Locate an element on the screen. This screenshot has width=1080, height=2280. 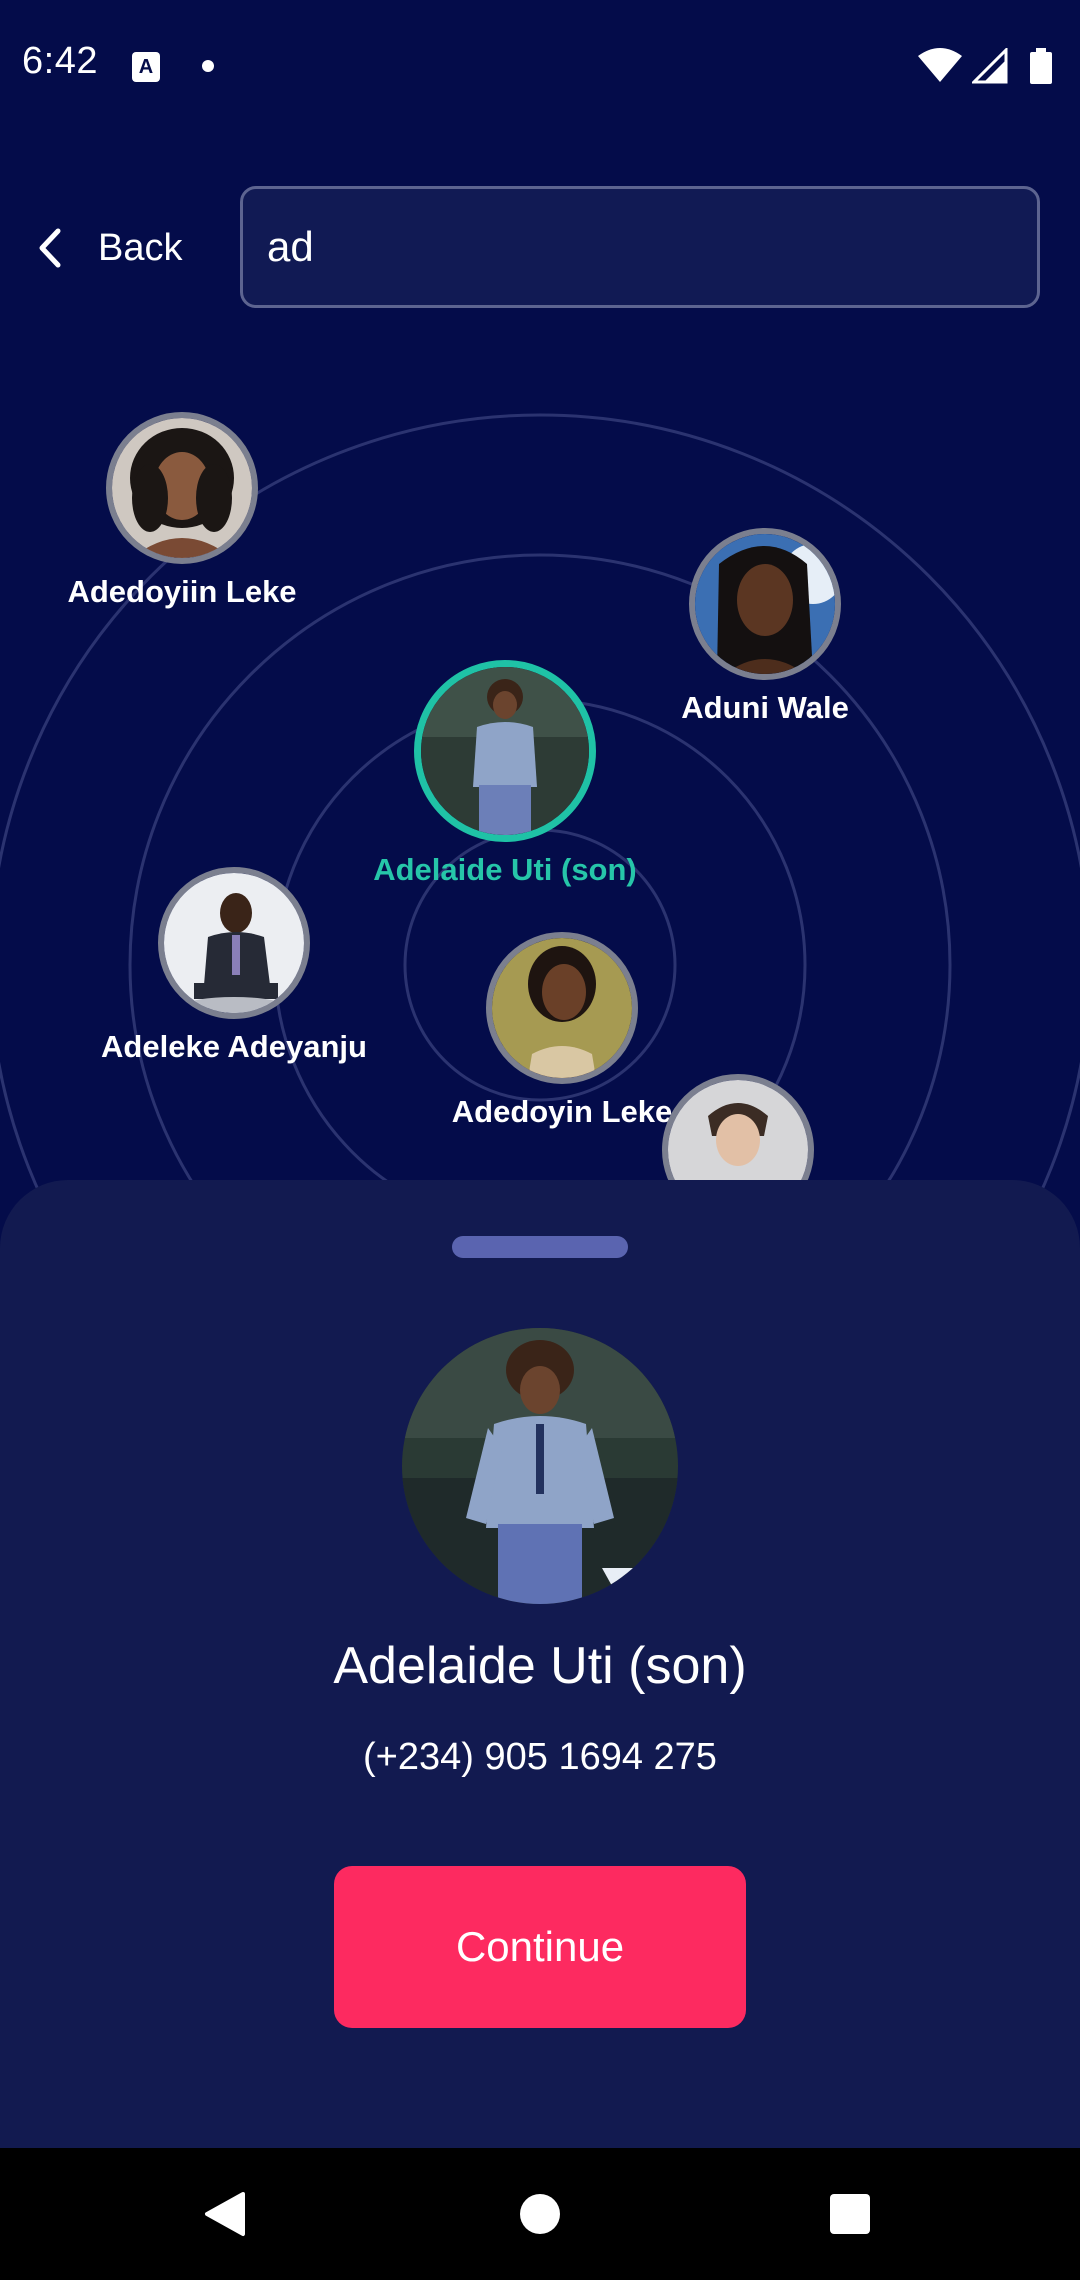
triangle-back-icon is located at coordinates (225, 2214).